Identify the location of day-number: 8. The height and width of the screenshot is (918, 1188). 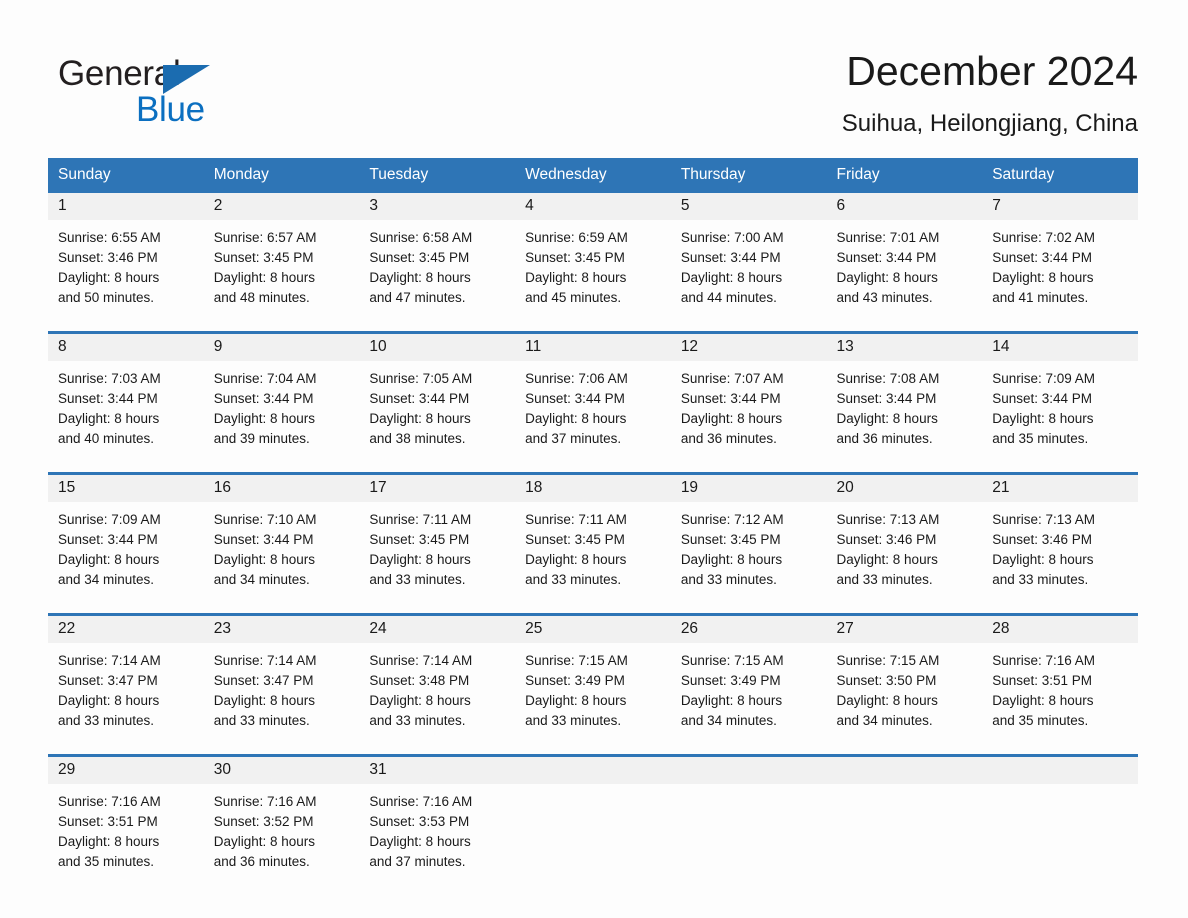
(126, 346).